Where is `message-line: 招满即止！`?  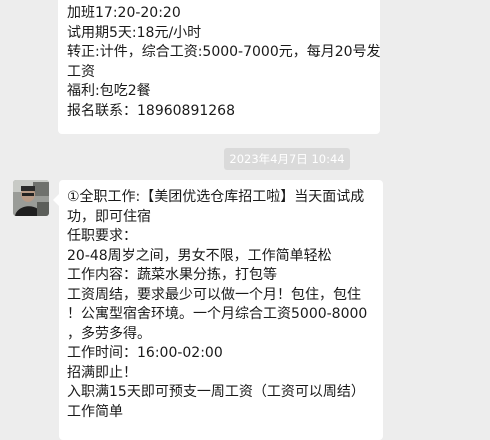 message-line: 招满即止！ is located at coordinates (102, 372).